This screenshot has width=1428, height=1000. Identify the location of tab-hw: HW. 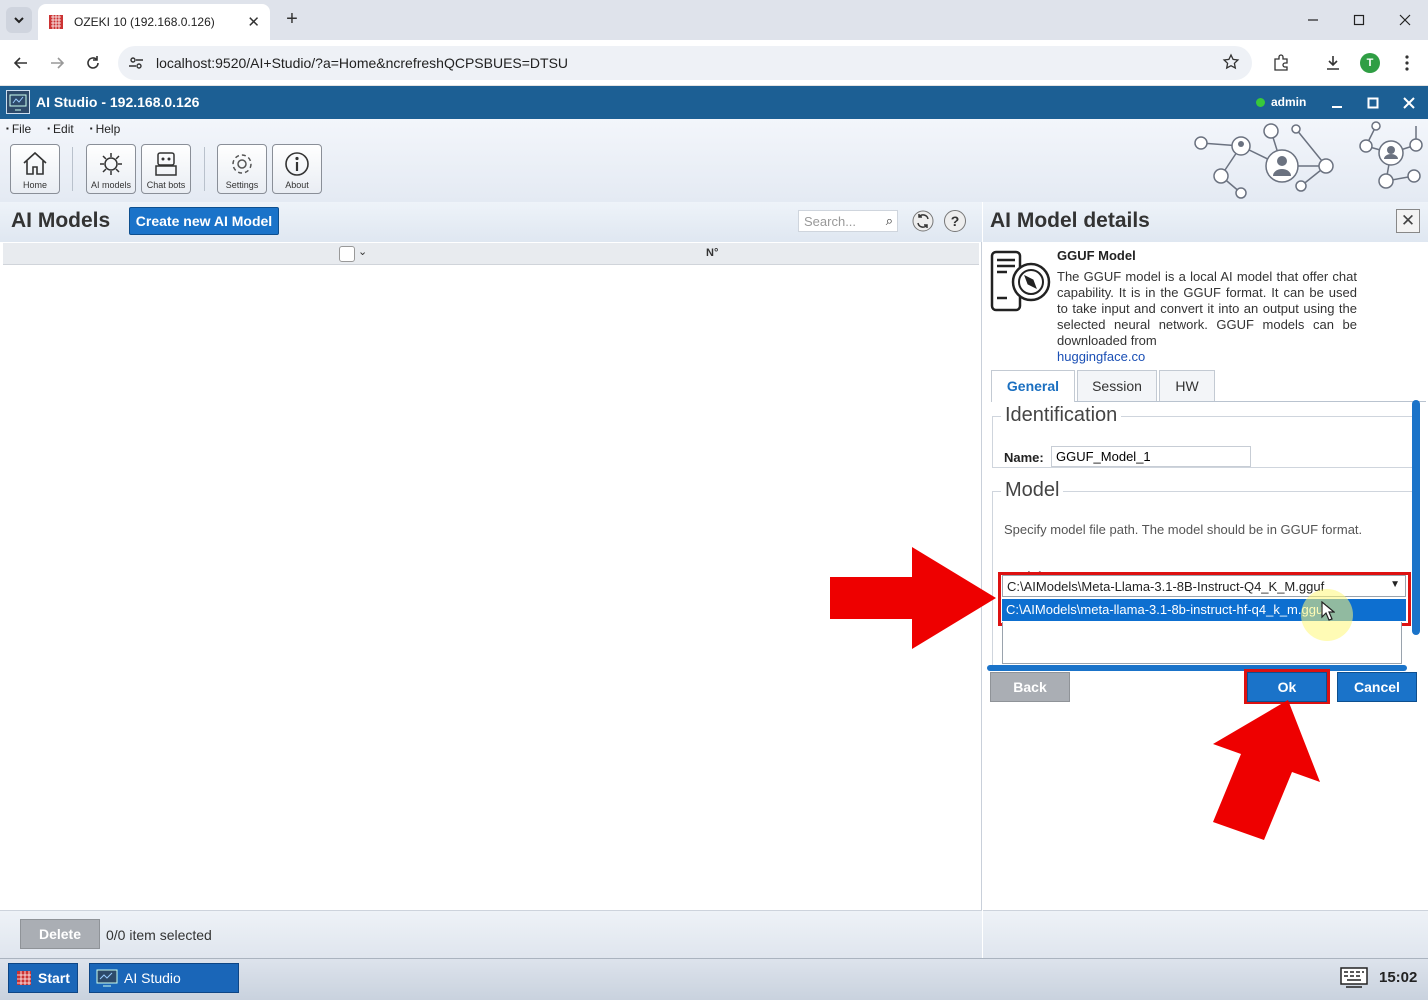
(1187, 385).